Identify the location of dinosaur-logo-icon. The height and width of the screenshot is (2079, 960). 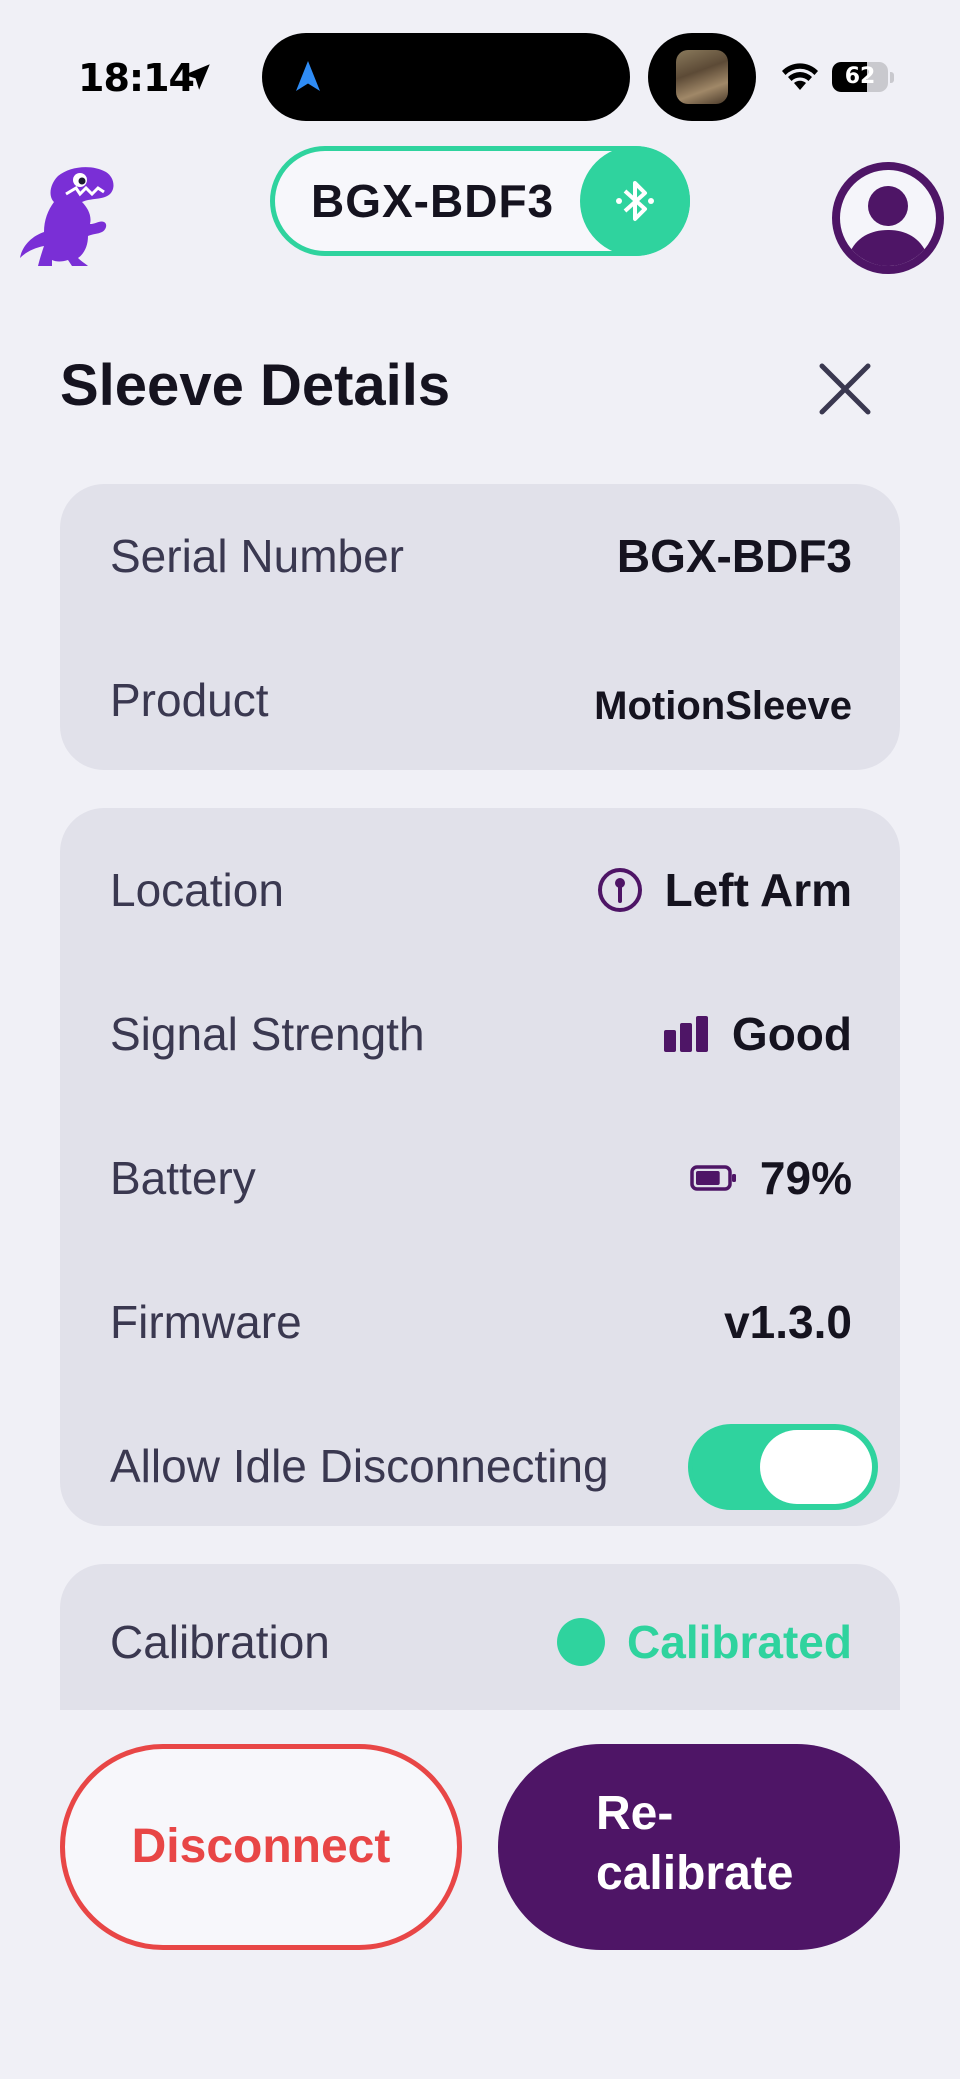
(74, 218).